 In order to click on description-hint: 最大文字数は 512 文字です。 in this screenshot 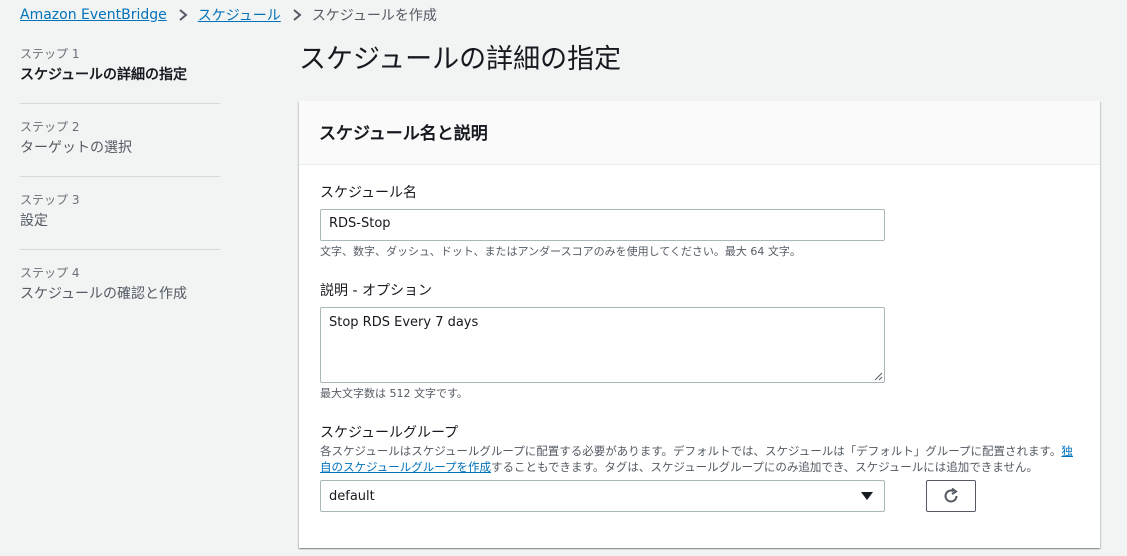, I will do `click(394, 393)`.